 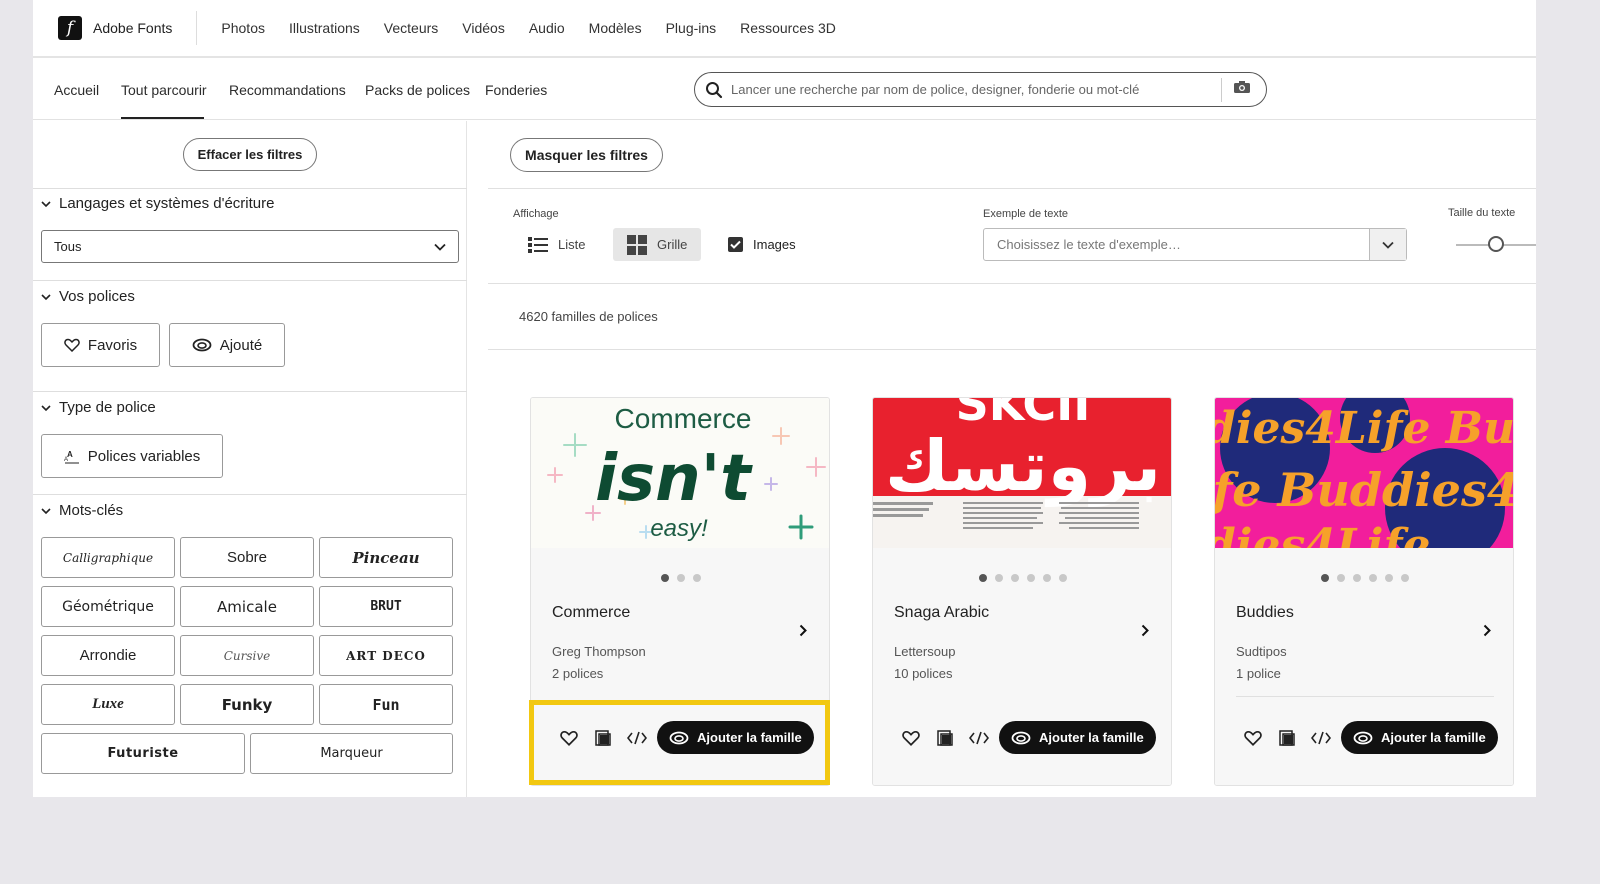 What do you see at coordinates (762, 244) in the screenshot?
I see `images-checkbox: Images` at bounding box center [762, 244].